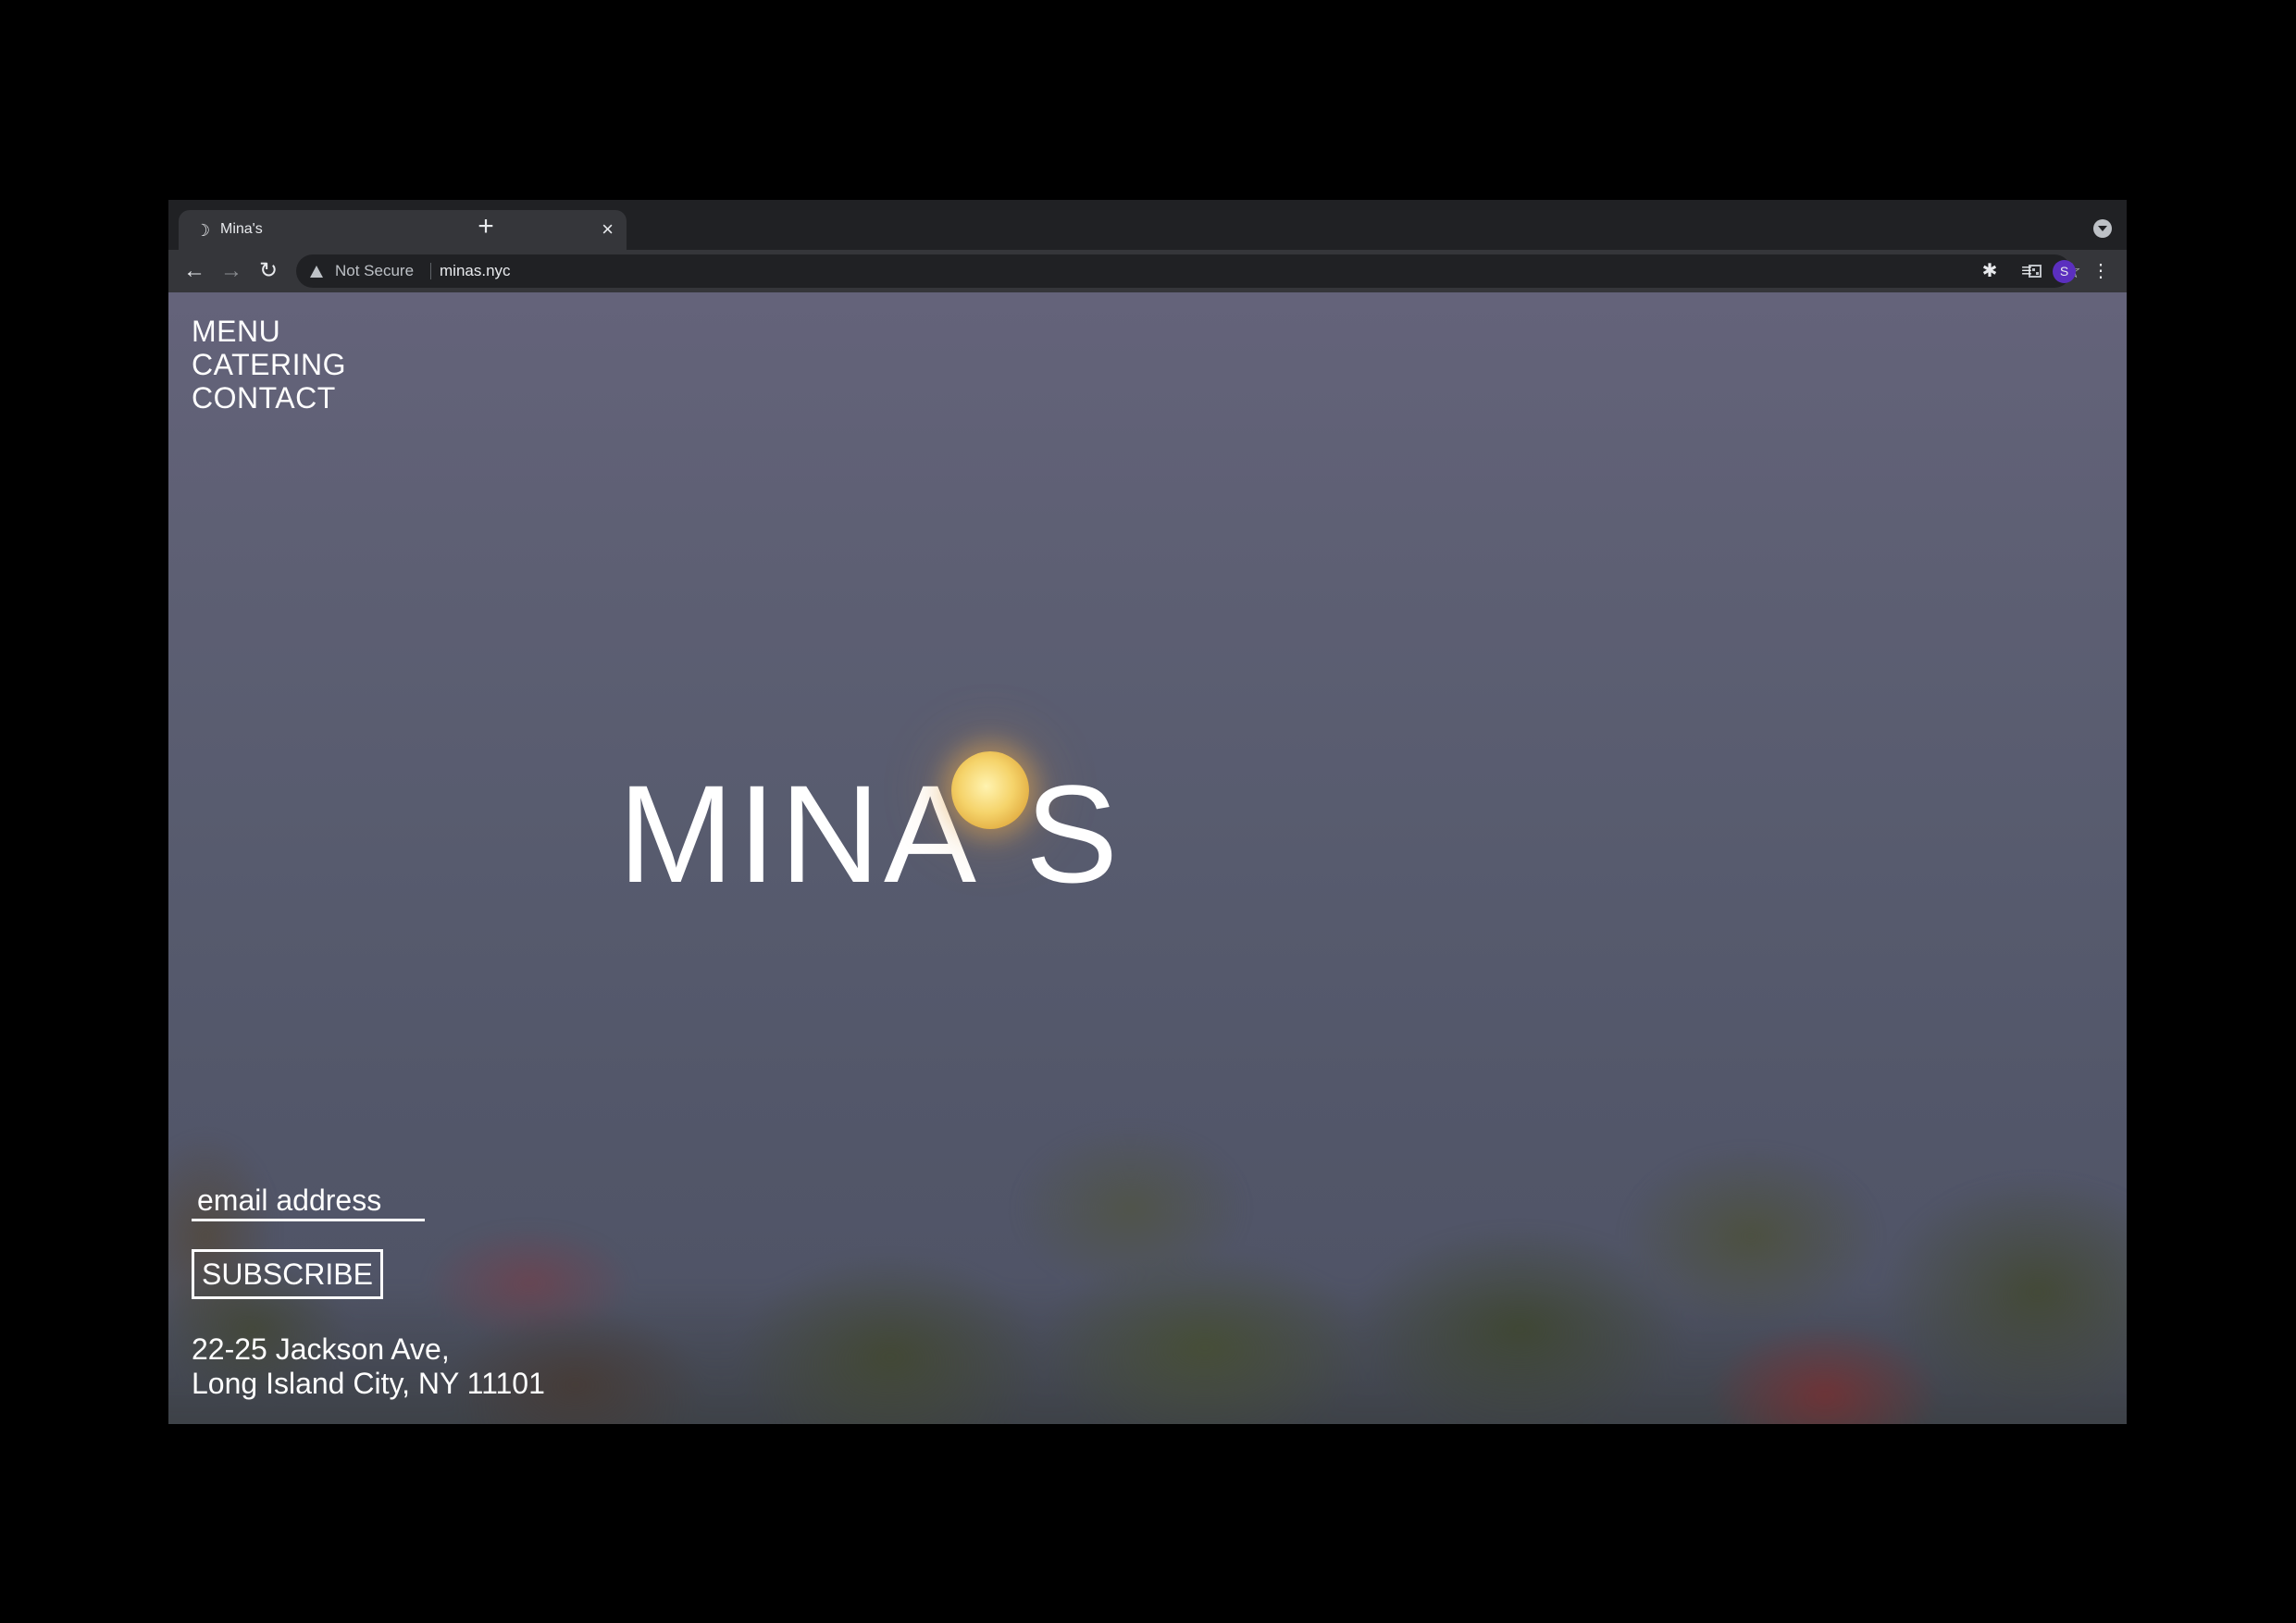 Image resolution: width=2296 pixels, height=1623 pixels. Describe the element at coordinates (194, 271) in the screenshot. I see `back-arrow-icon: ←` at that location.